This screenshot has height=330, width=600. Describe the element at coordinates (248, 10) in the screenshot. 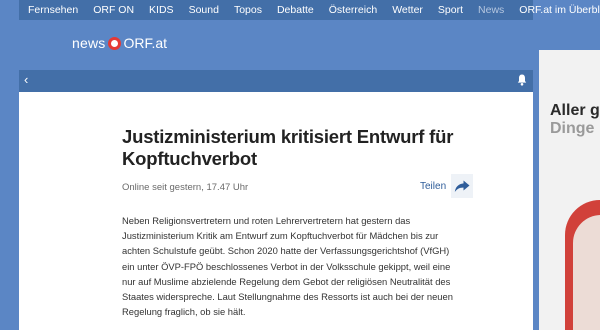

I see `nav-item-topos: Topos` at that location.